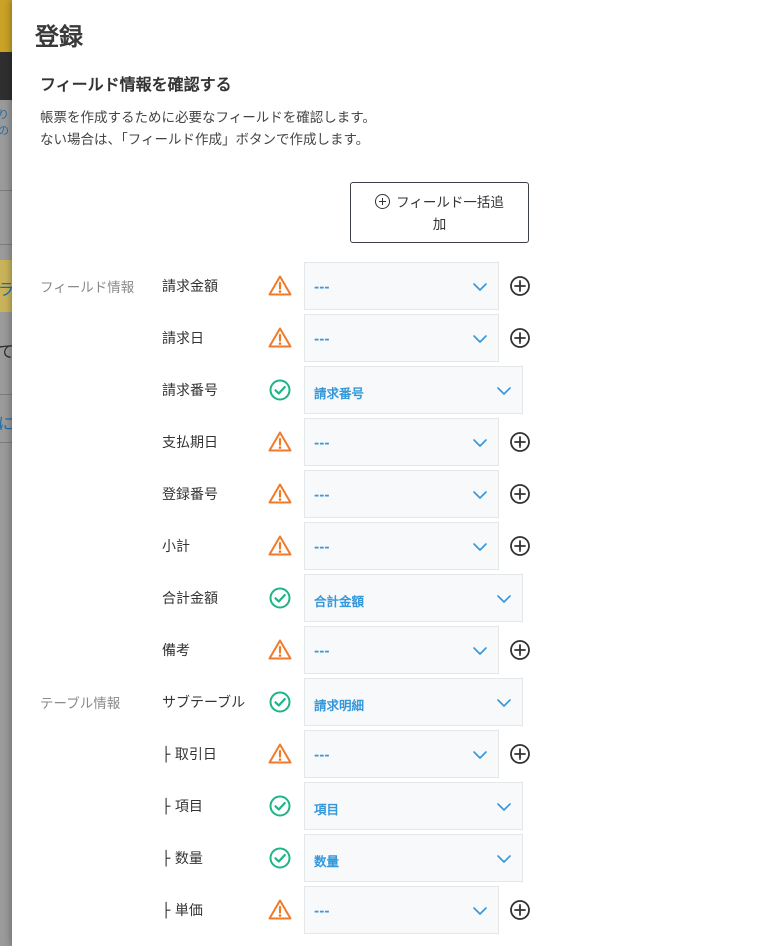 Image resolution: width=771 pixels, height=946 pixels. I want to click on background-text-fragment: ラ, so click(6, 289).